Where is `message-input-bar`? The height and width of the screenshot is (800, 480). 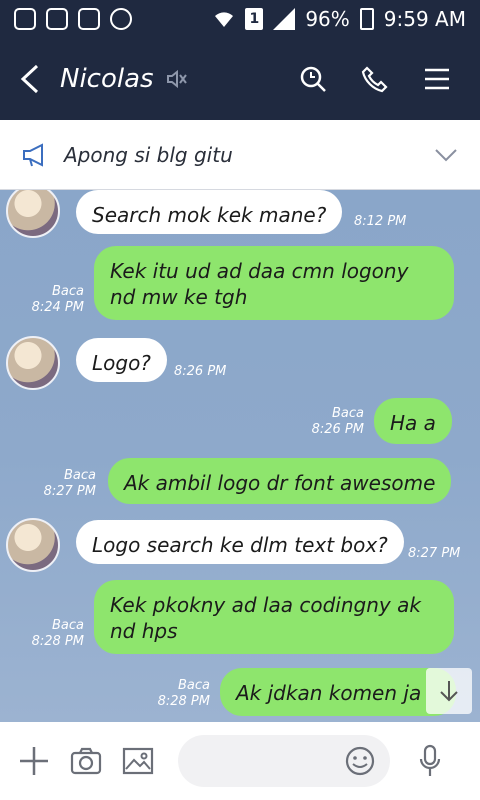 message-input-bar is located at coordinates (240, 761).